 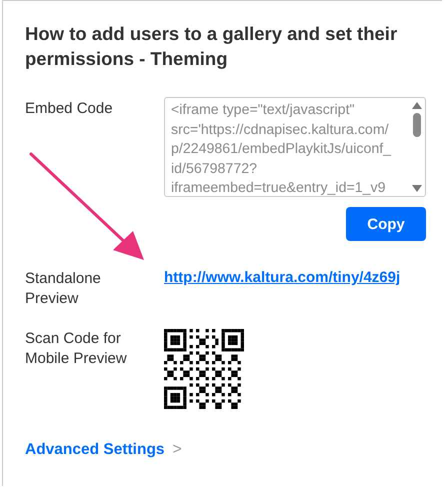 What do you see at coordinates (295, 147) in the screenshot?
I see `embed-code-field: <iframe type="text/javascript" src='https://cdnapisec.kaltura.com/ p/2249861/embedPlaykitJs/uiconf_ id/56798772? iframeembed=true&entry_id=1_v9` at bounding box center [295, 147].